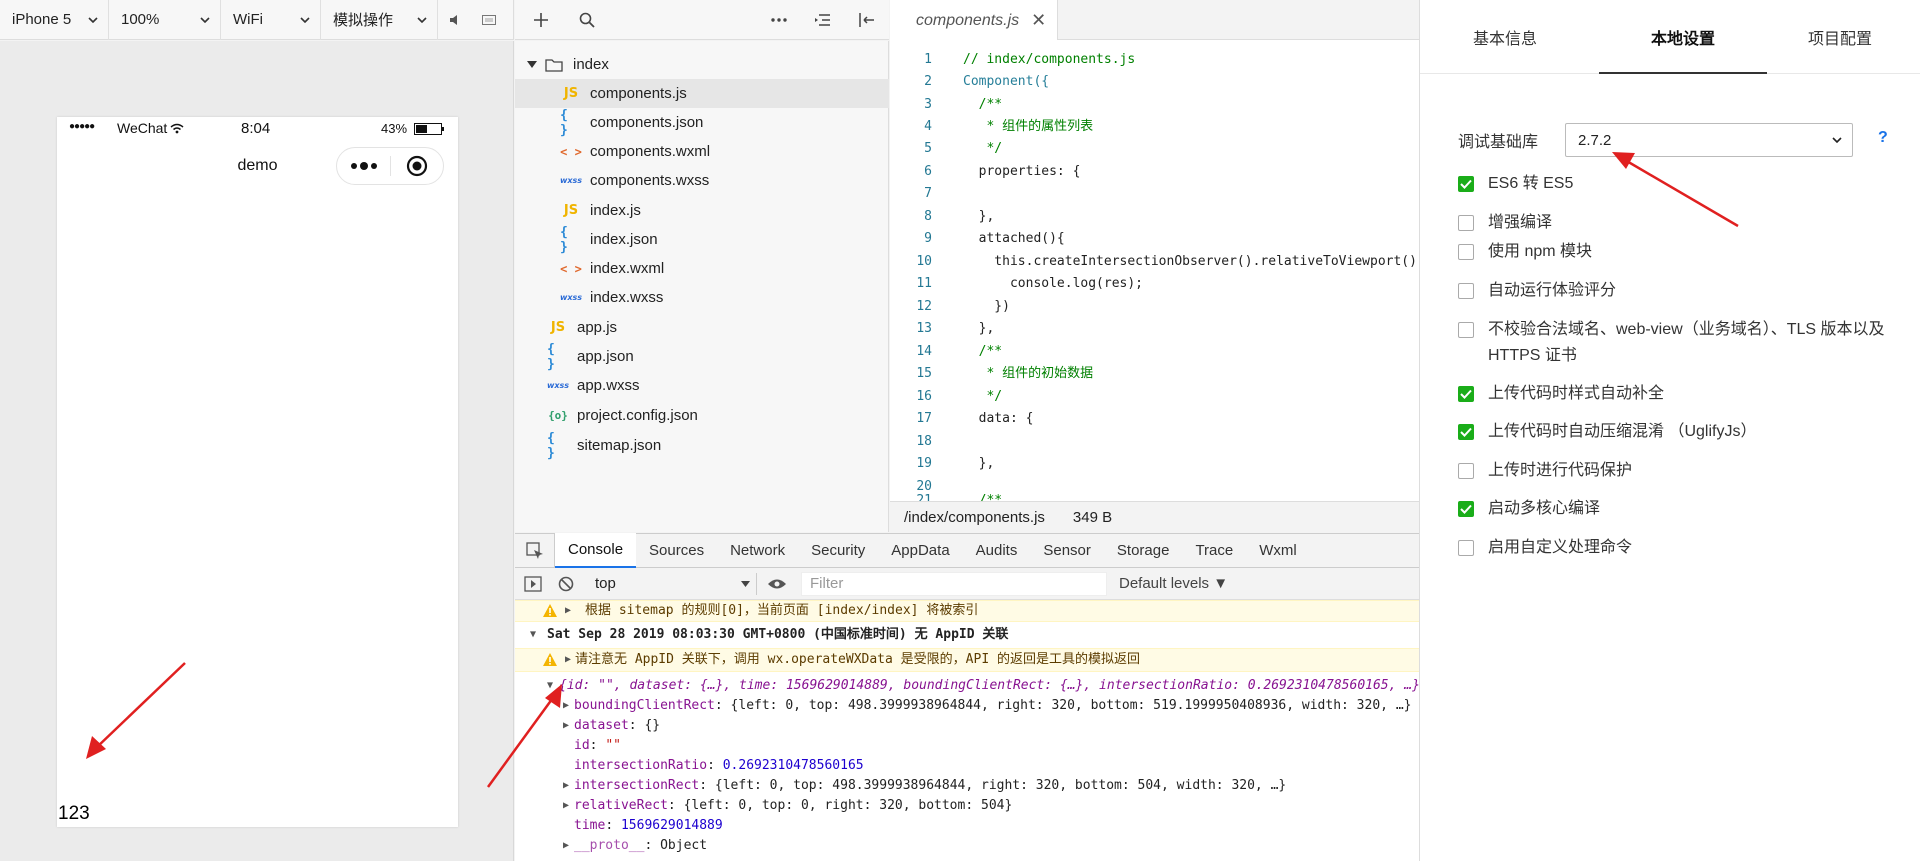 Image resolution: width=1920 pixels, height=861 pixels. What do you see at coordinates (702, 356) in the screenshot?
I see `tree-item-app-json: { } app.json` at bounding box center [702, 356].